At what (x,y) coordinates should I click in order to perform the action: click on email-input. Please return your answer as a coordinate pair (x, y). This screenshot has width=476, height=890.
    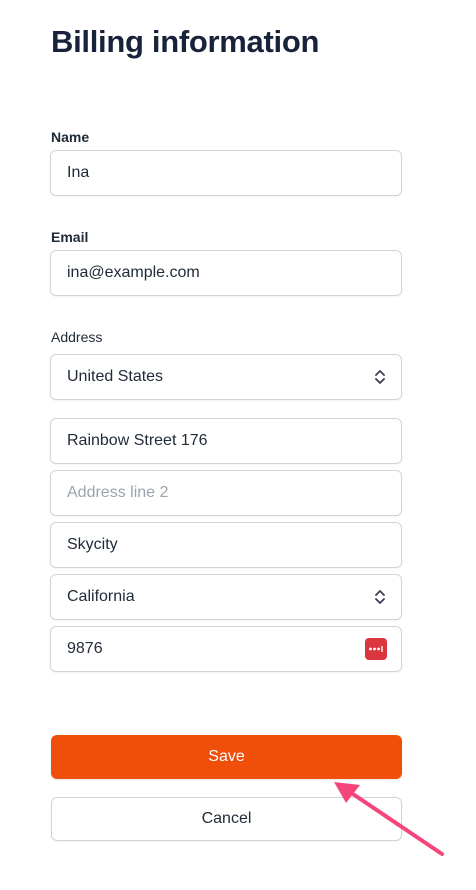
    Looking at the image, I should click on (227, 273).